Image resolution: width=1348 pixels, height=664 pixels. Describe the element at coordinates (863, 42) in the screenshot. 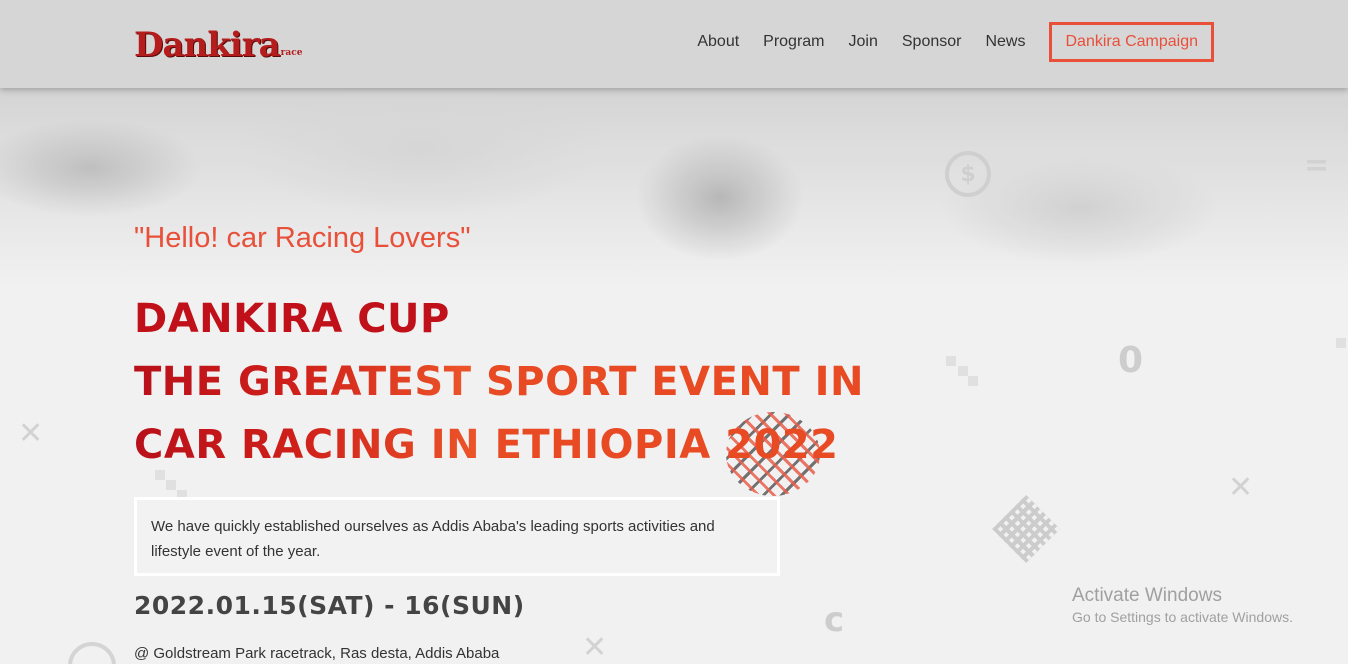

I see `nav-item-join: Join` at that location.